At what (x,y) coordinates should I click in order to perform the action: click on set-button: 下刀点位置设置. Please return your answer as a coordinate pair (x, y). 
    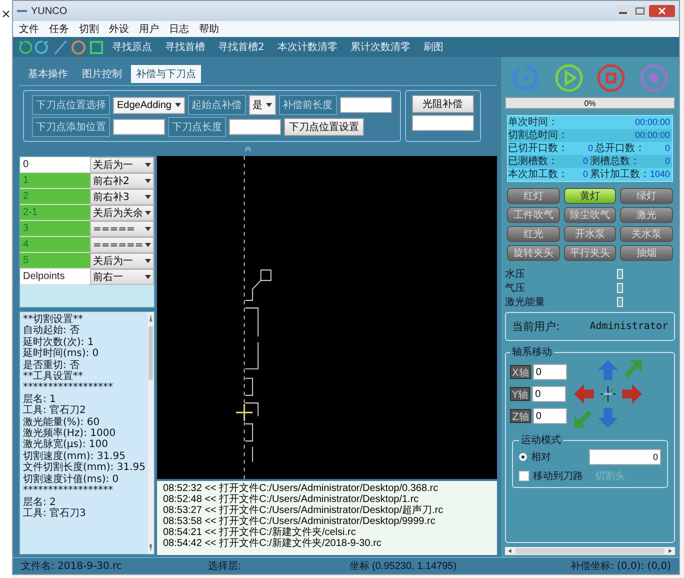
    Looking at the image, I should click on (324, 127).